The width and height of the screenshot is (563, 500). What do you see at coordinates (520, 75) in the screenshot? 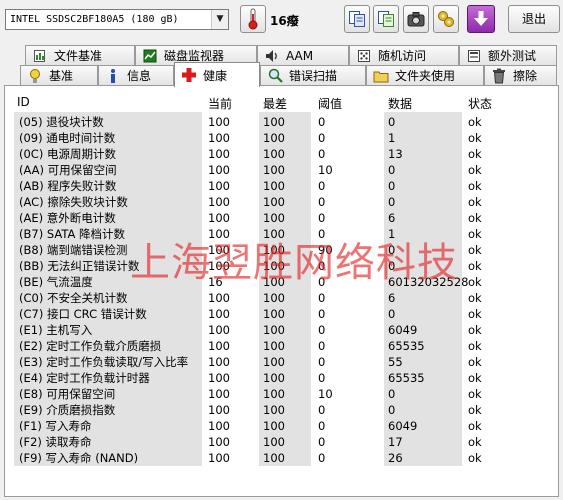
I see `tab-erase: 擦除` at bounding box center [520, 75].